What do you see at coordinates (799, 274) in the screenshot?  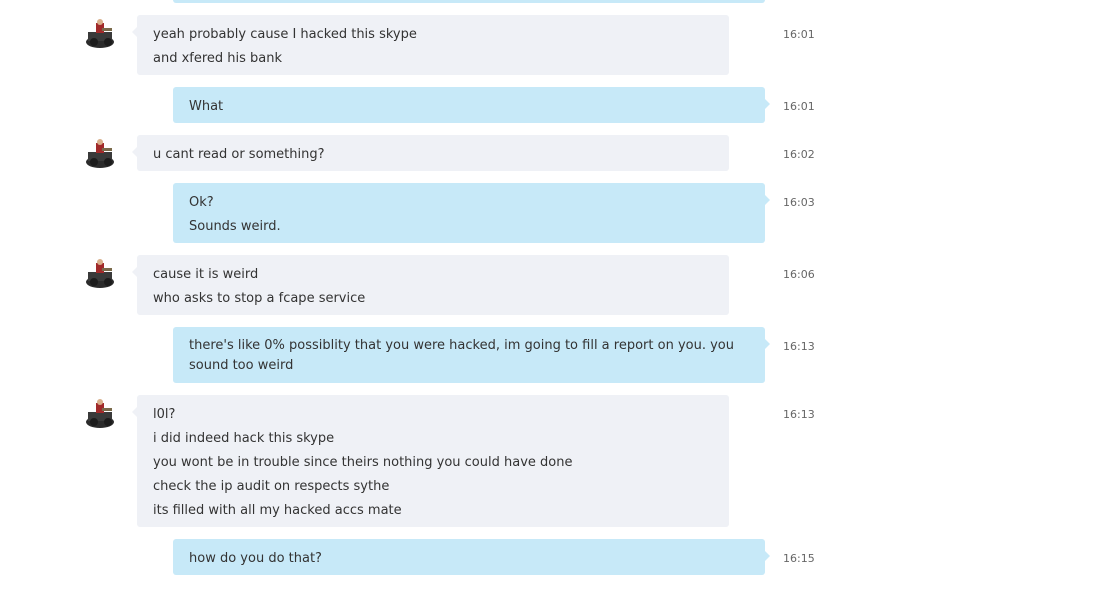 I see `message-timestamp: 16:06` at bounding box center [799, 274].